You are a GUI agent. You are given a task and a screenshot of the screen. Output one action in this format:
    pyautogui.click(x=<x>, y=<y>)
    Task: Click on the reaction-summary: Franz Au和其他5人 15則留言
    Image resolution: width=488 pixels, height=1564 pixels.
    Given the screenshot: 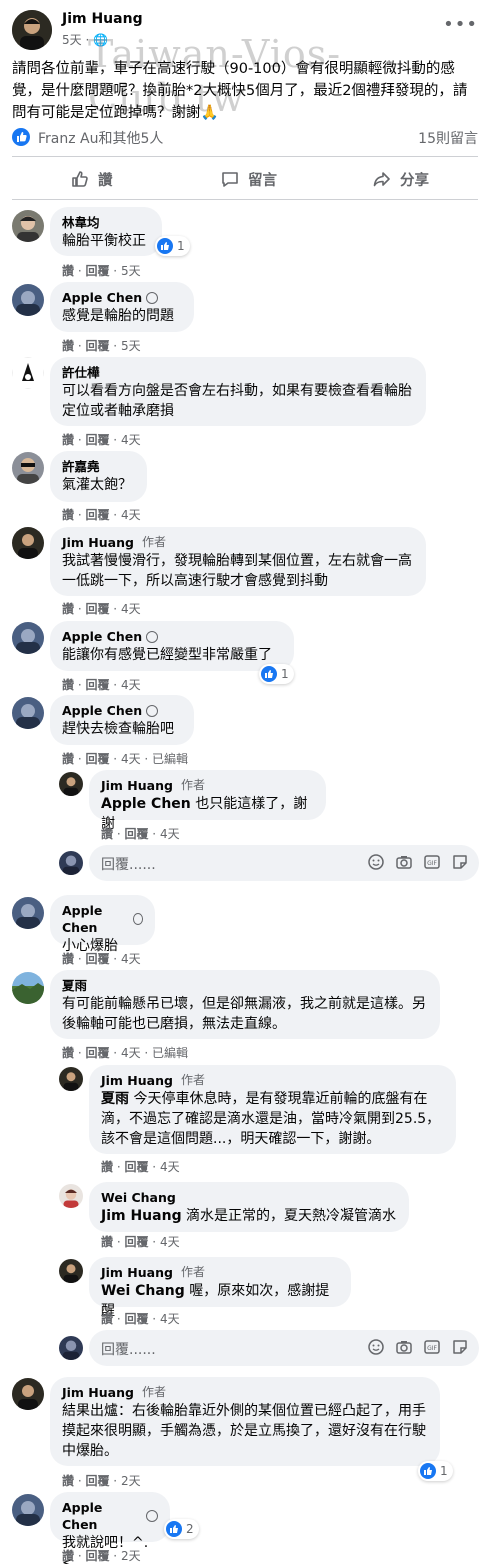 What is the action you would take?
    pyautogui.click(x=245, y=137)
    